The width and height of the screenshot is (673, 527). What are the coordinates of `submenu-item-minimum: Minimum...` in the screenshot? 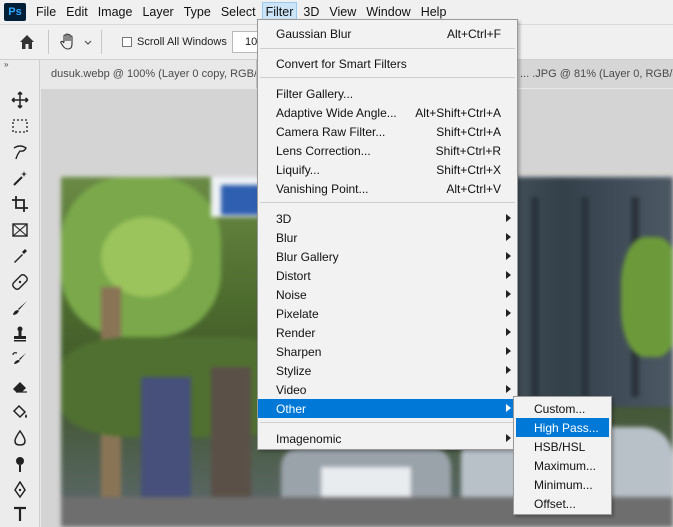 It's located at (562, 484).